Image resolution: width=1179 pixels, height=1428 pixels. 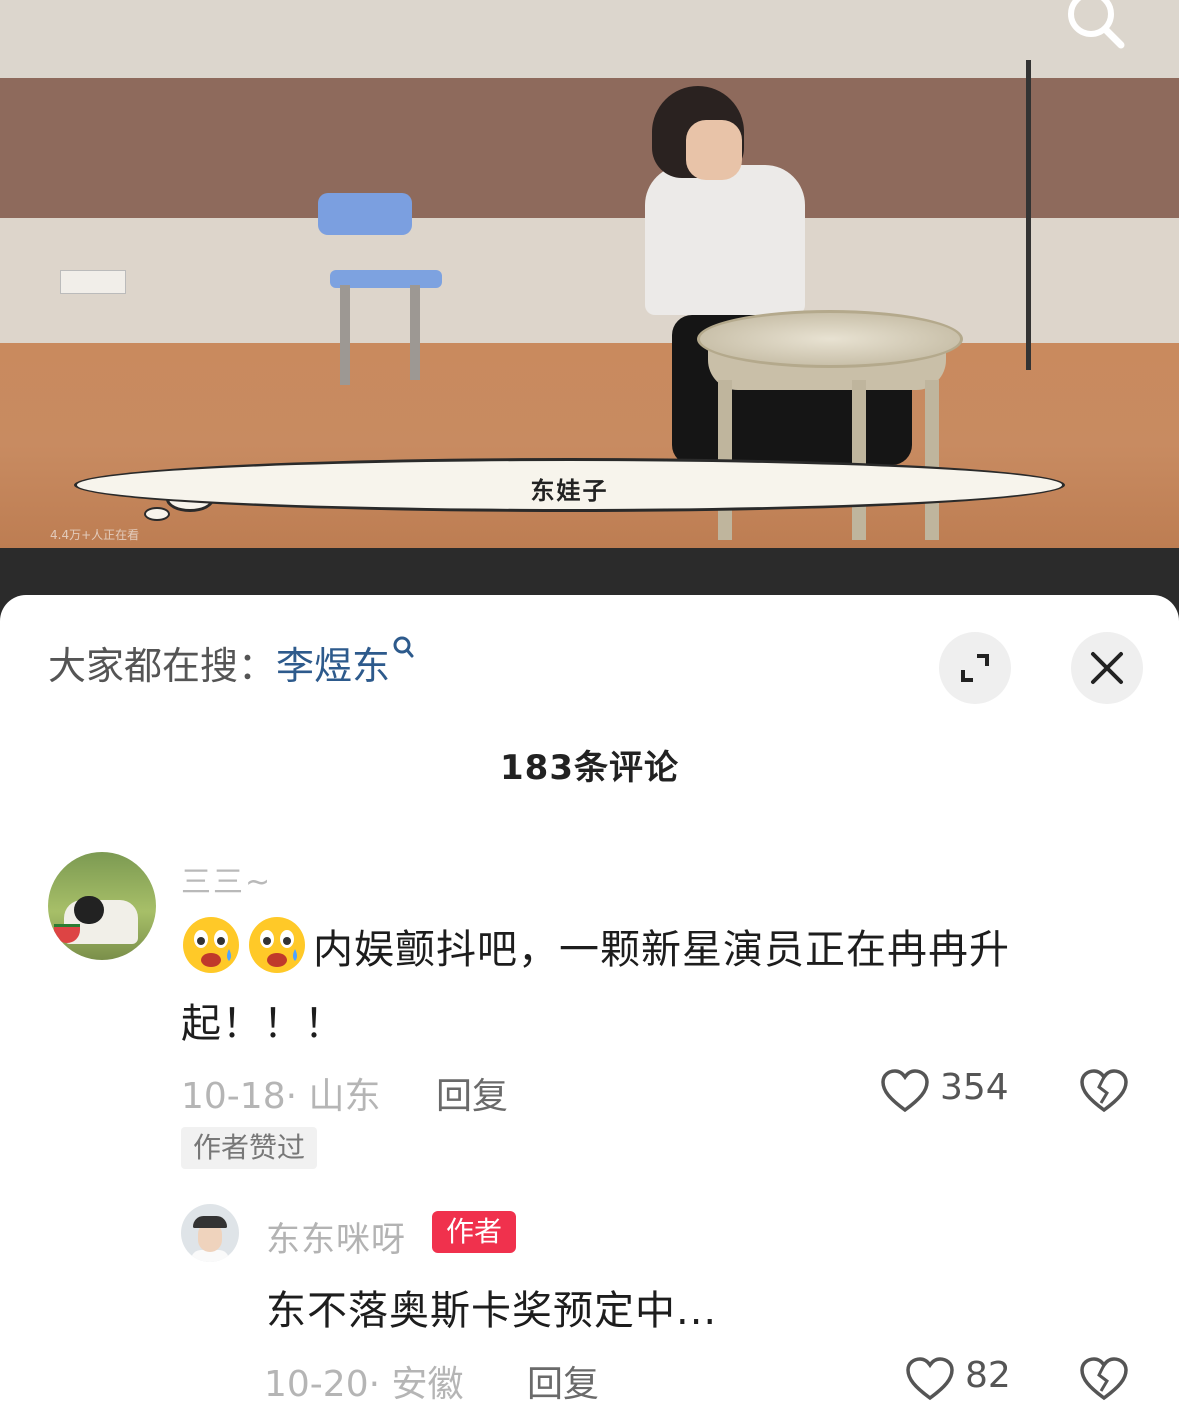 I want to click on like-count: 354, so click(x=974, y=1087).